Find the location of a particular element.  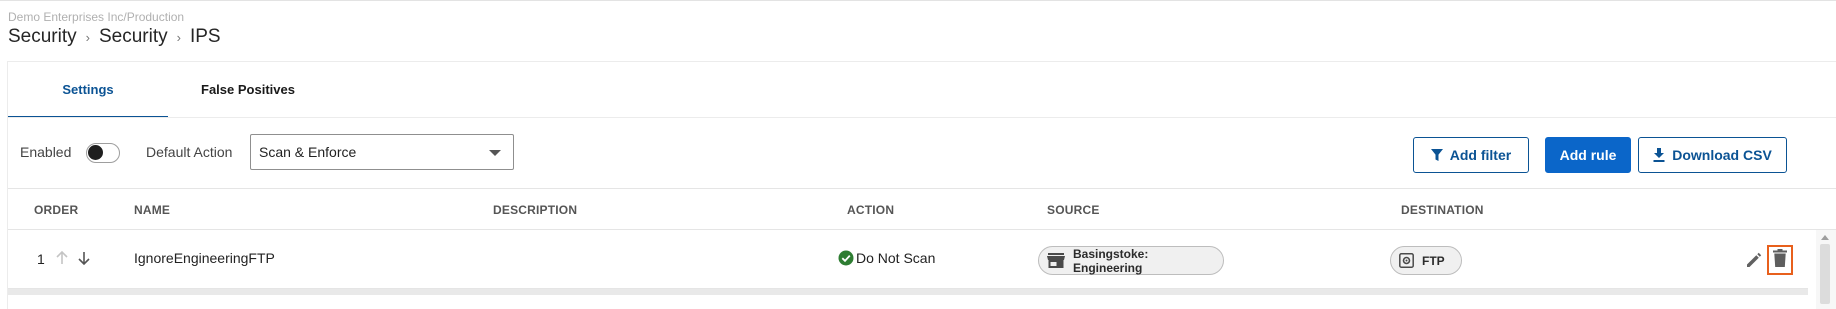

tab-bar: Settings False Positives is located at coordinates (168, 90).